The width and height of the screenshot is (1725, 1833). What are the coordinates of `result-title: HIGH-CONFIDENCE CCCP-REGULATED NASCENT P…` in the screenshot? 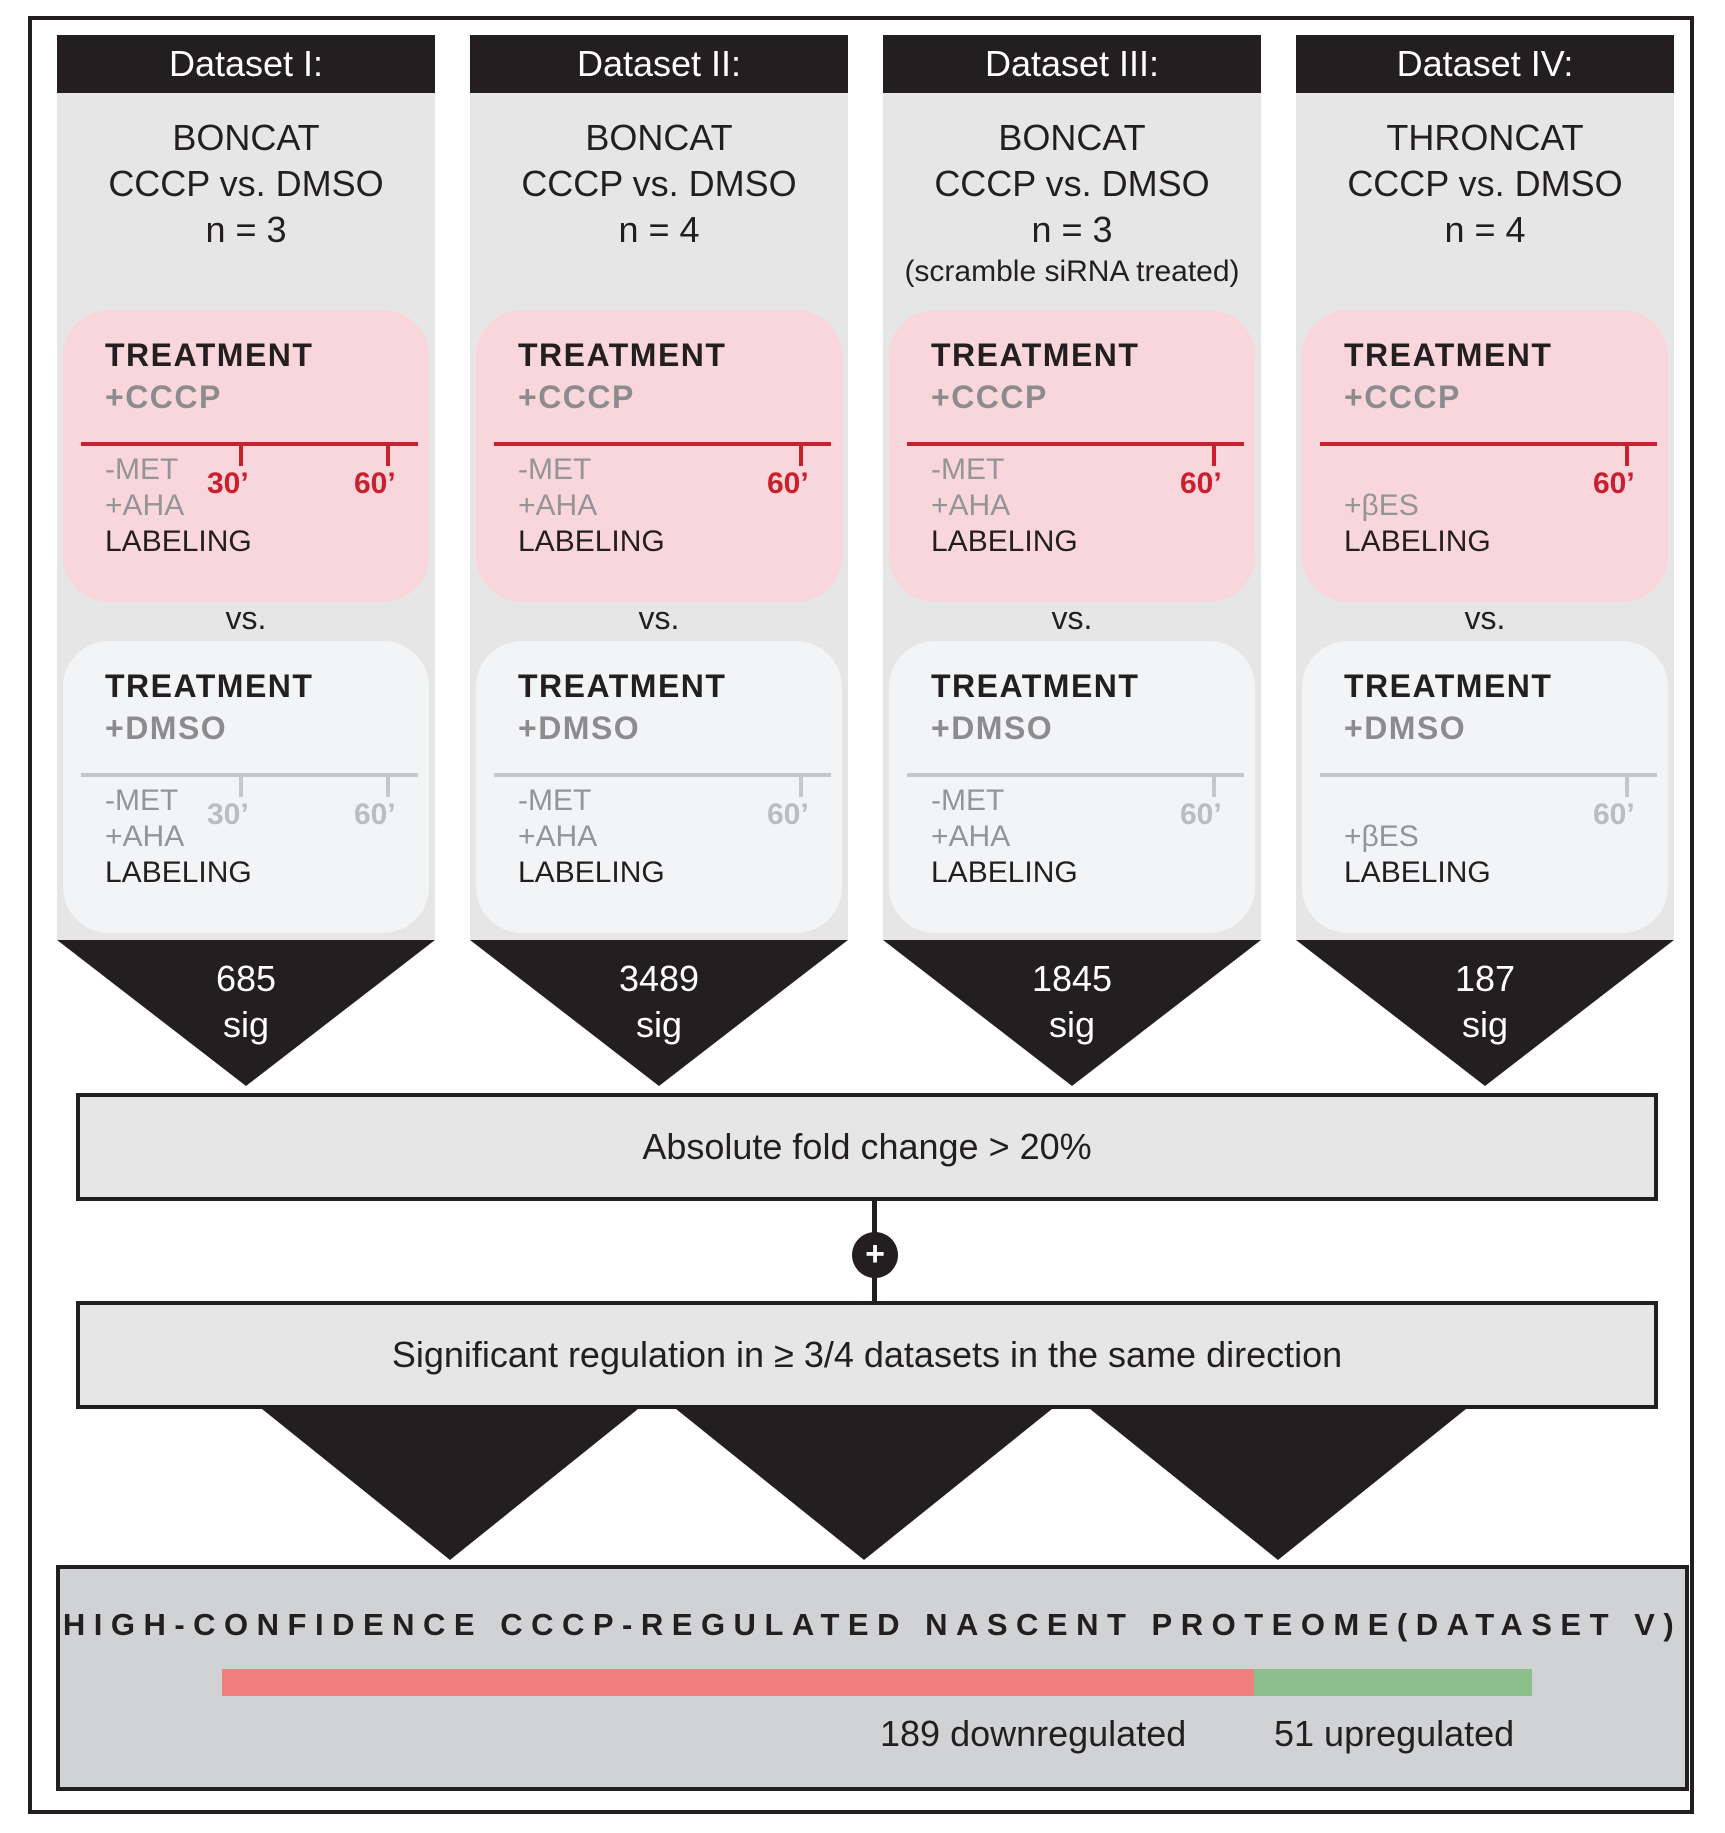 It's located at (872, 1624).